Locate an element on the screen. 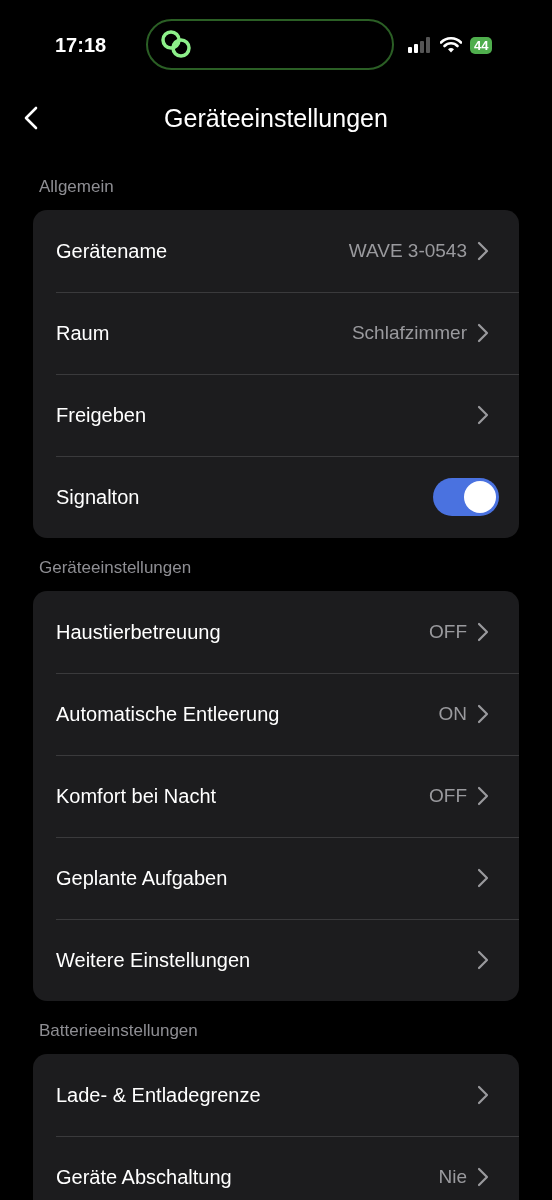 This screenshot has height=1200, width=552. row-label: Raum is located at coordinates (83, 333).